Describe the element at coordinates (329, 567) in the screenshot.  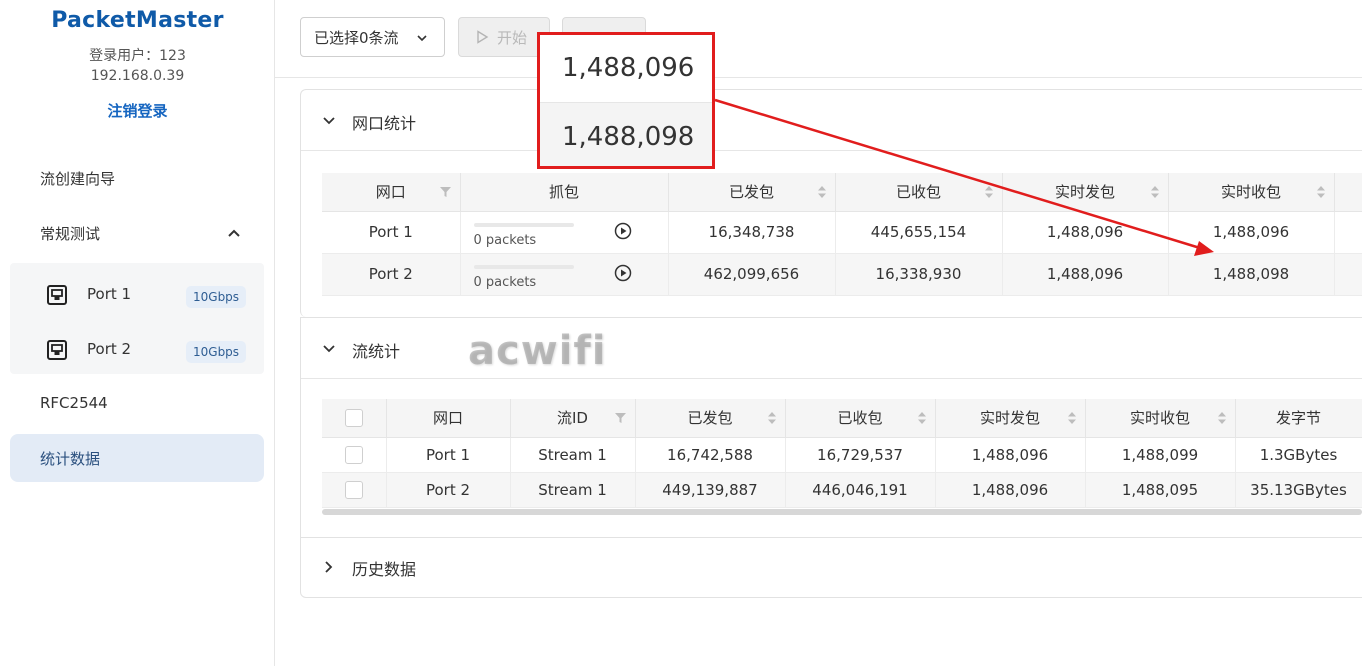
I see `chevron-right-icon` at that location.